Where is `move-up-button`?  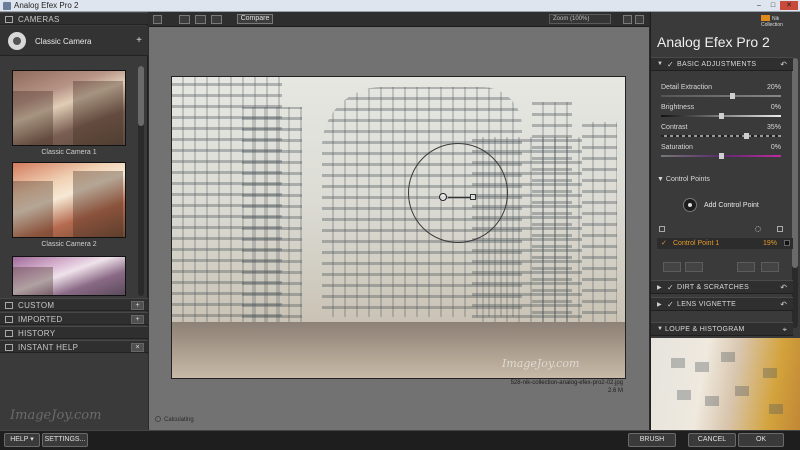
move-up-button is located at coordinates (672, 267).